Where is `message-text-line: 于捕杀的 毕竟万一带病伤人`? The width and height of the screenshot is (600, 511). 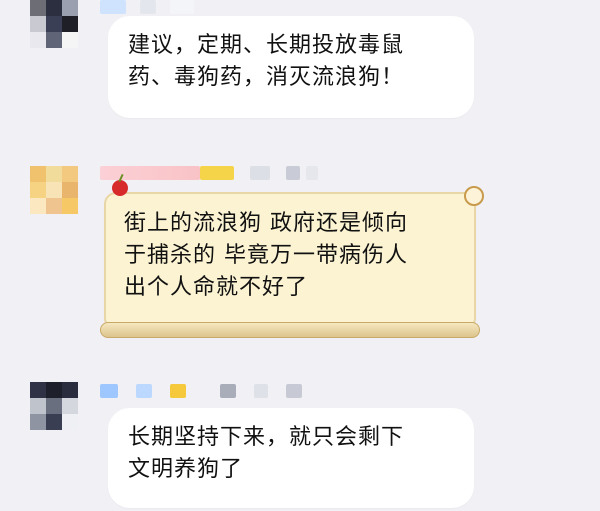 message-text-line: 于捕杀的 毕竟万一带病伤人 is located at coordinates (266, 255).